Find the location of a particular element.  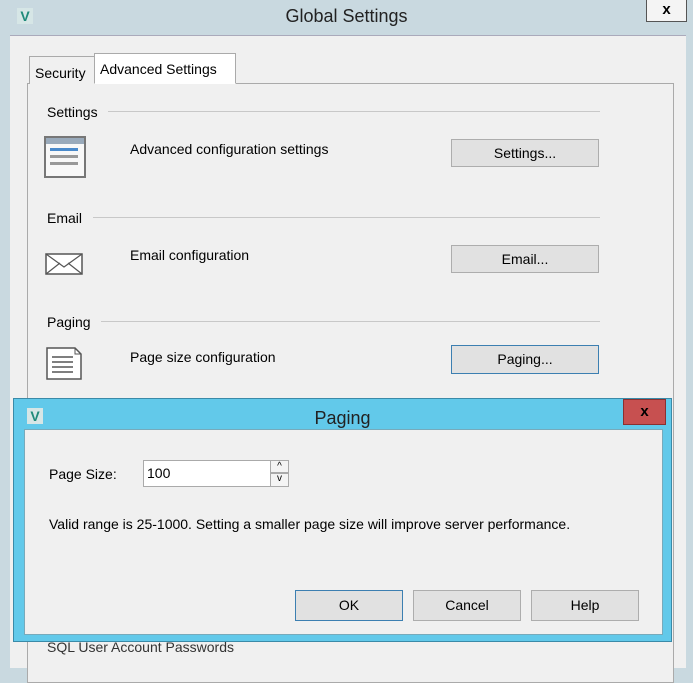

email-description: Email configuration is located at coordinates (190, 255).